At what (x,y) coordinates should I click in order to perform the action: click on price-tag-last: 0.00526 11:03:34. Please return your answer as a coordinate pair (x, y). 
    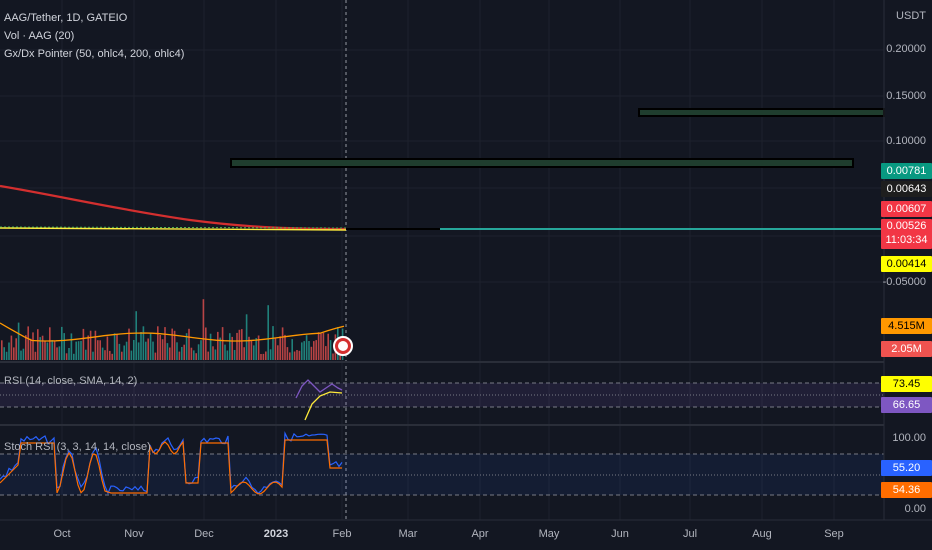
    Looking at the image, I should click on (906, 234).